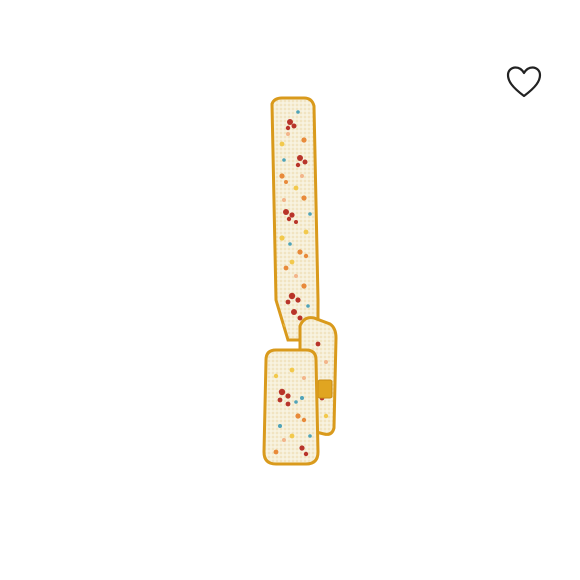 The height and width of the screenshot is (580, 580). I want to click on bag-body, so click(291, 407).